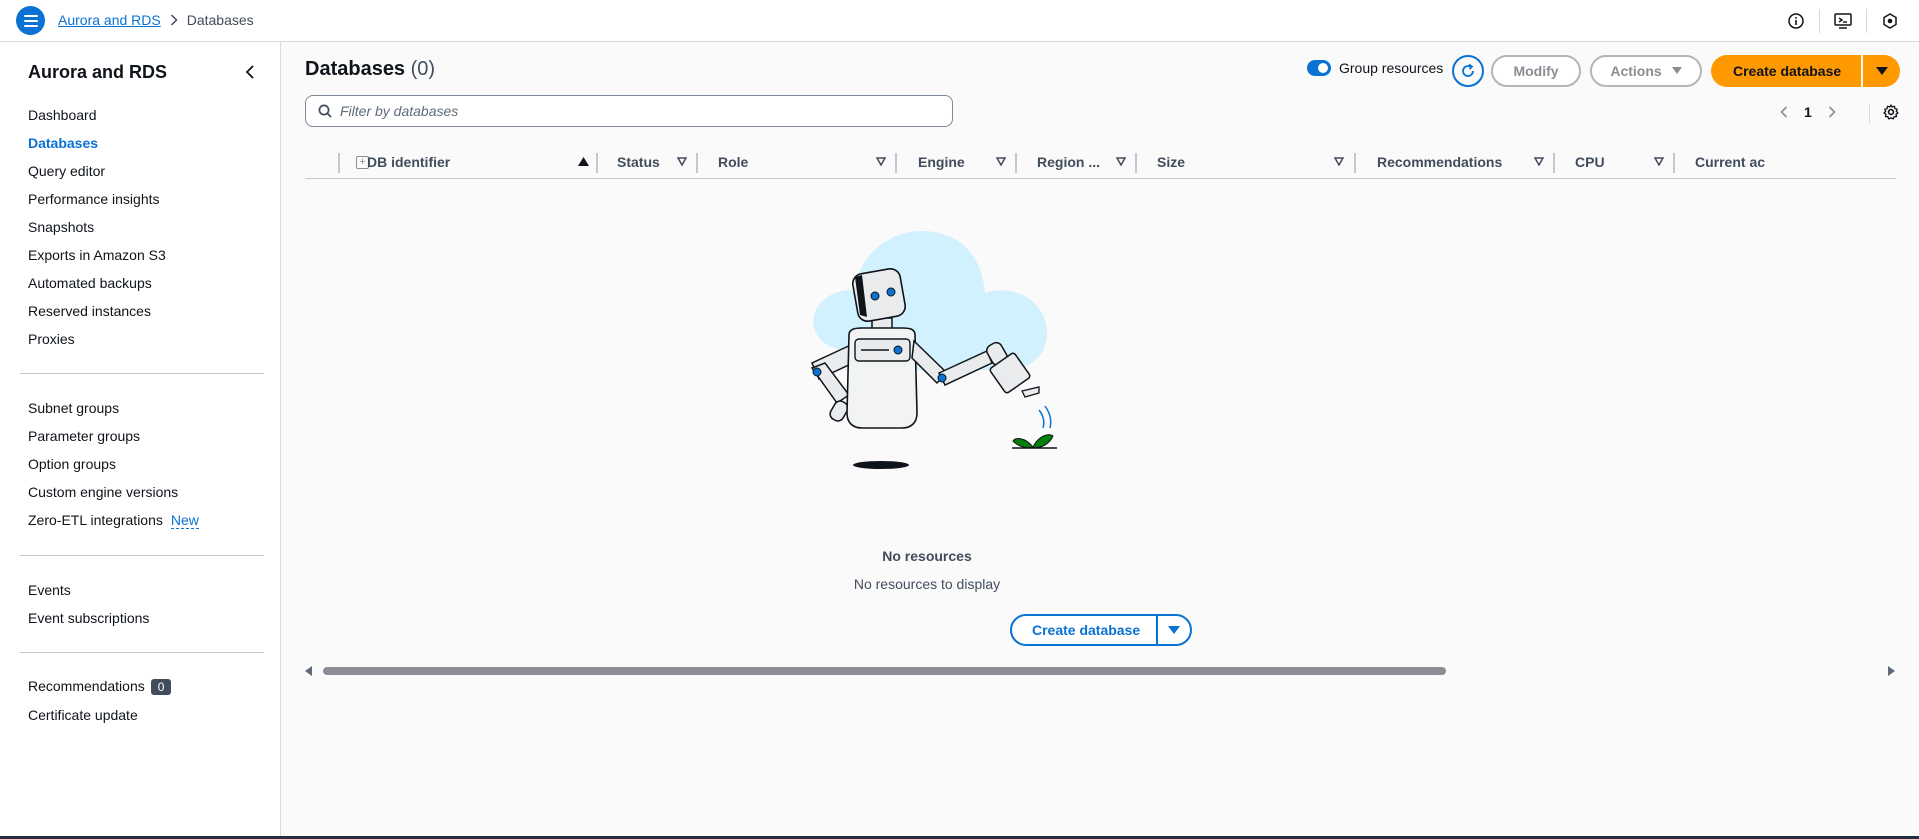  I want to click on scroll-left-icon, so click(309, 671).